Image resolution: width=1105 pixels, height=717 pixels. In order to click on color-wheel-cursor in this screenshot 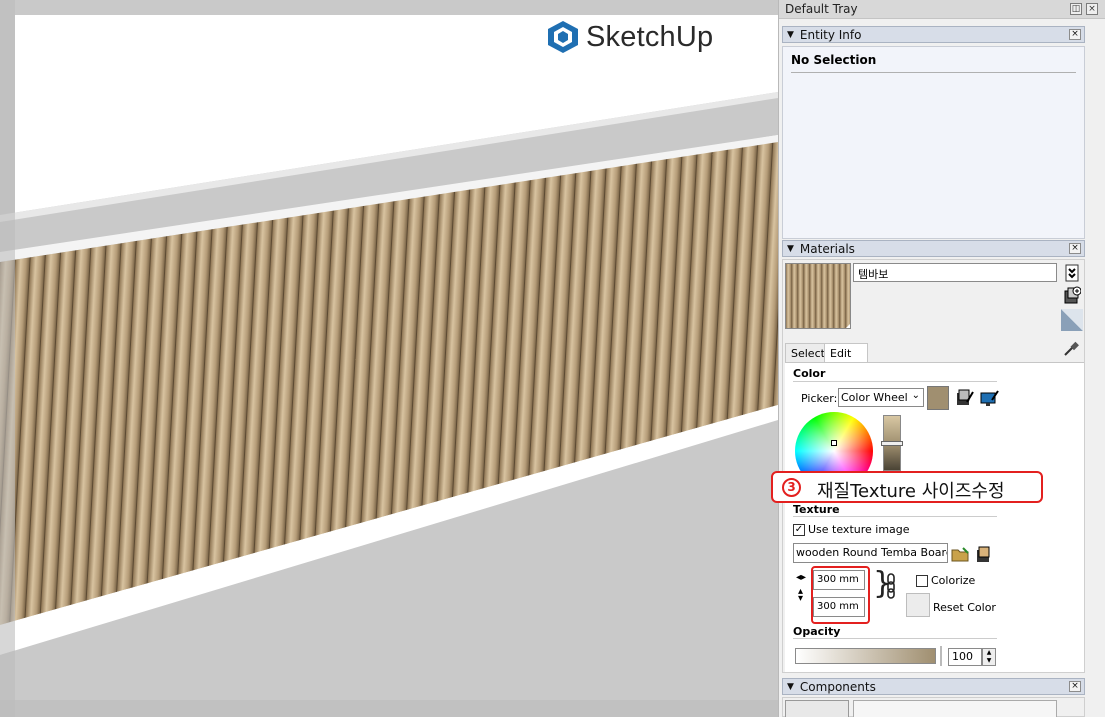, I will do `click(834, 443)`.